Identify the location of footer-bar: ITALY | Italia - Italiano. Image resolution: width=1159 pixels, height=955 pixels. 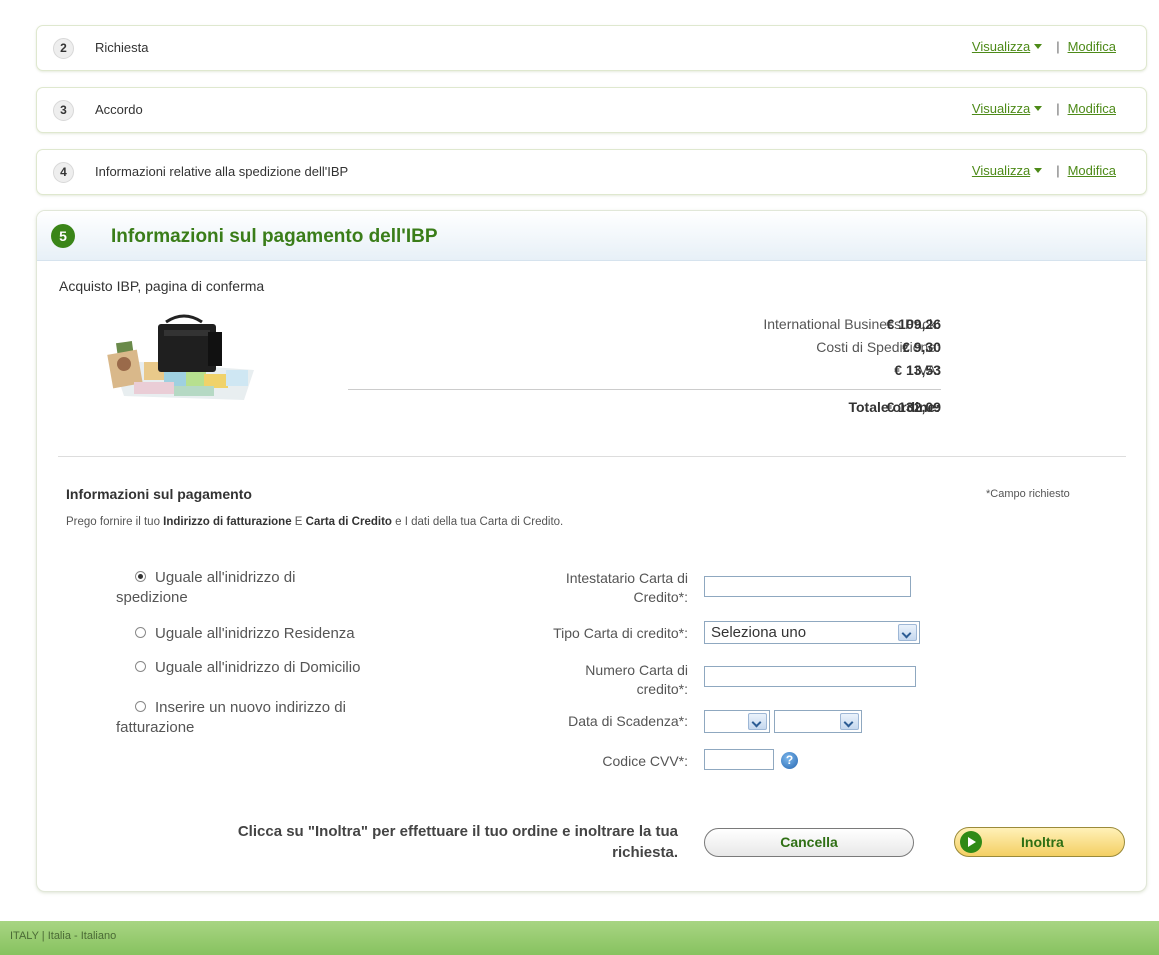
(579, 938).